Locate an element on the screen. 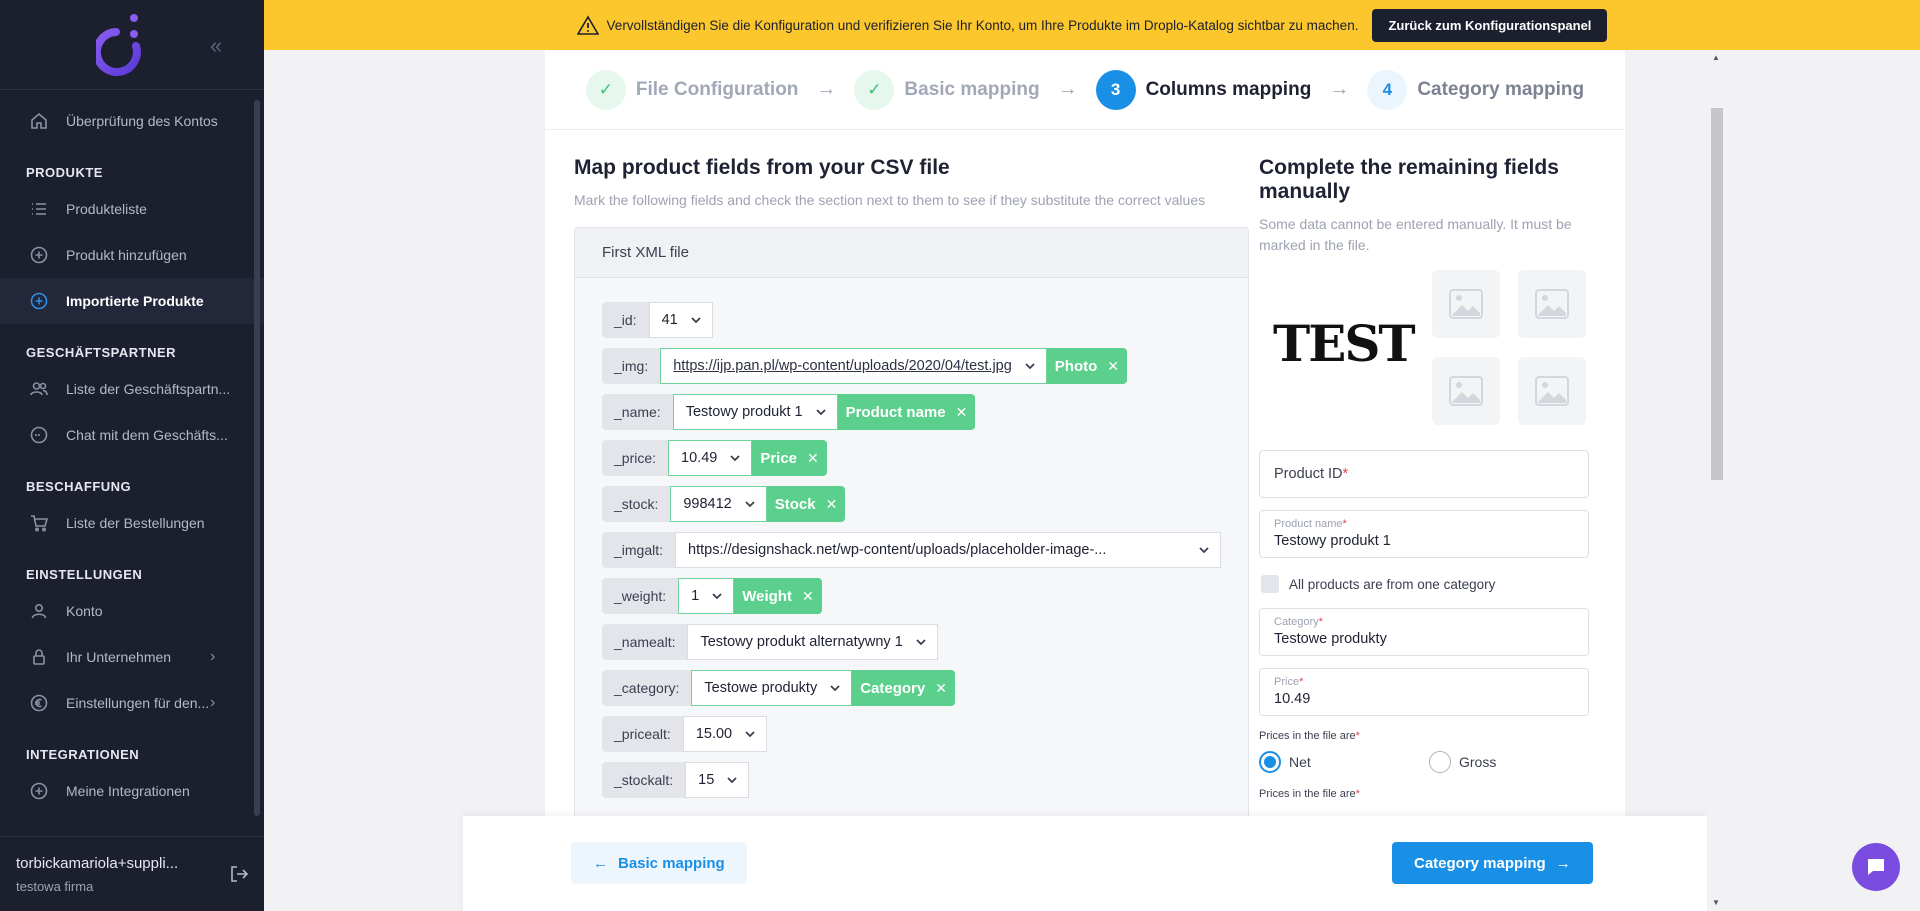 The height and width of the screenshot is (911, 1920). mapped-field-badge: Category ✕ is located at coordinates (903, 688).